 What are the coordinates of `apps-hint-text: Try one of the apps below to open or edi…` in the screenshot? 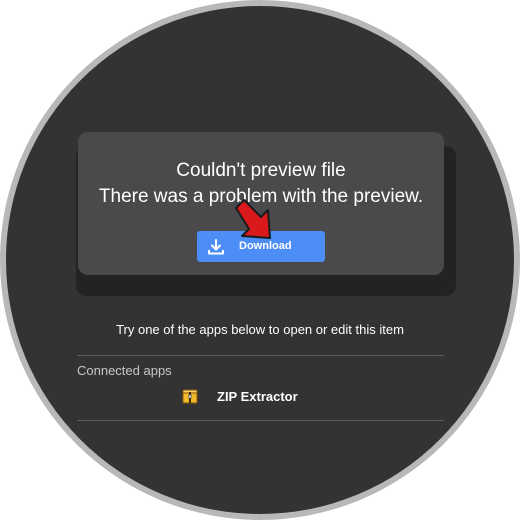 It's located at (260, 329).